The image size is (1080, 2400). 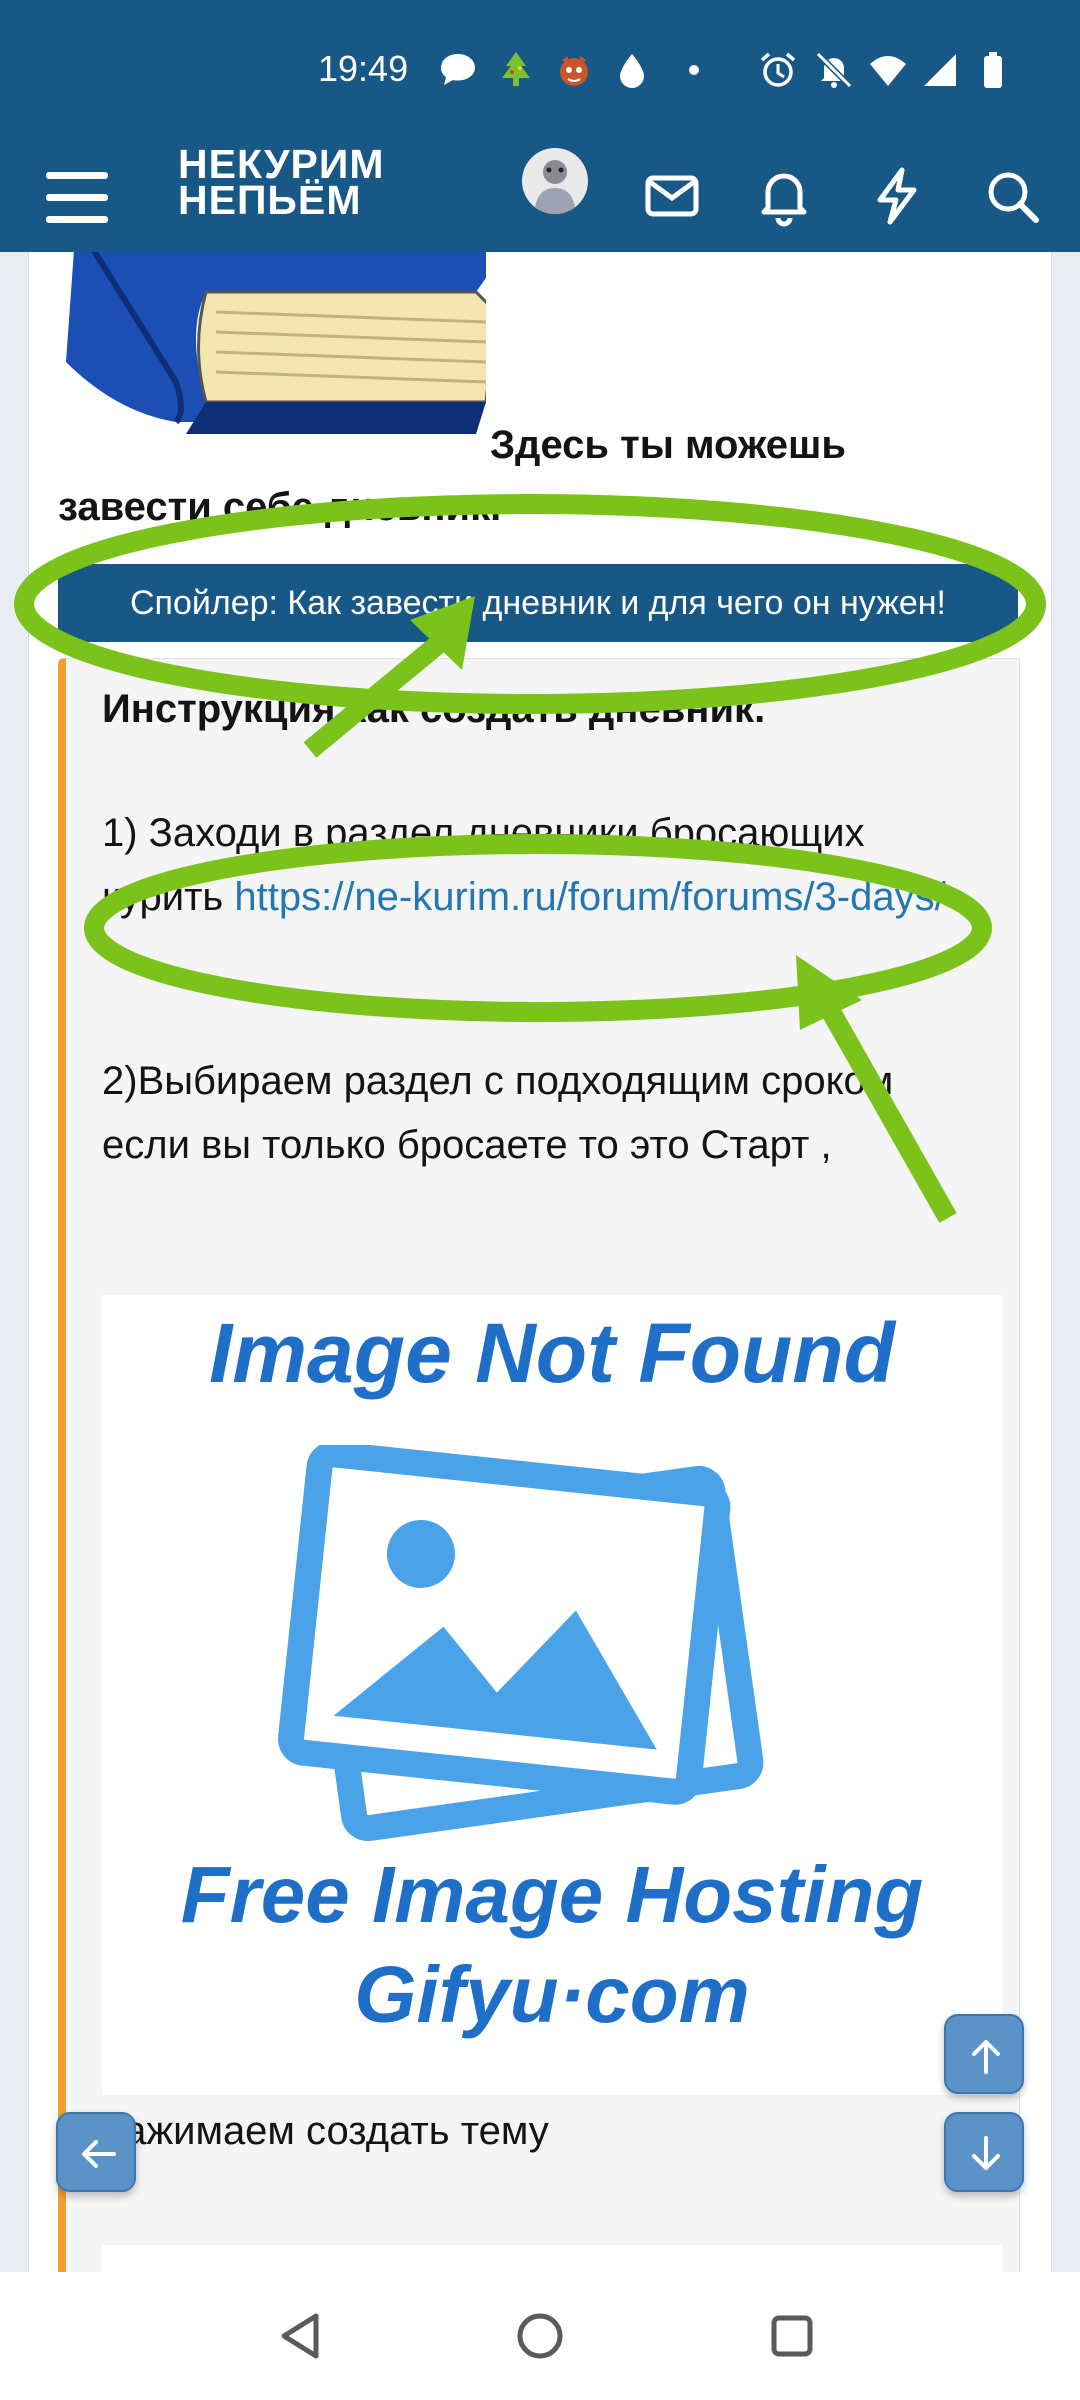 What do you see at coordinates (552, 1994) in the screenshot?
I see `placeholder-caption-line-2: Gifyu·com` at bounding box center [552, 1994].